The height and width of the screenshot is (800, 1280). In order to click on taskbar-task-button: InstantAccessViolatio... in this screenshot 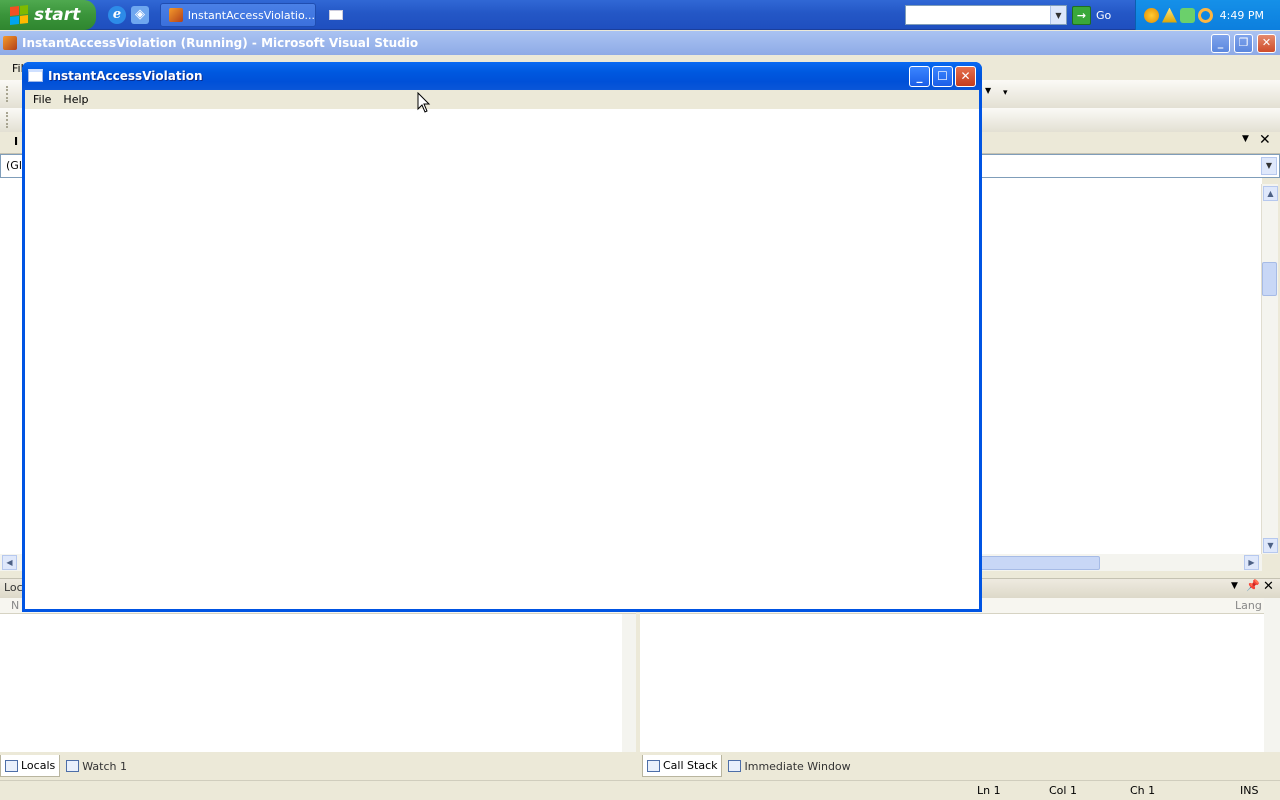, I will do `click(238, 15)`.